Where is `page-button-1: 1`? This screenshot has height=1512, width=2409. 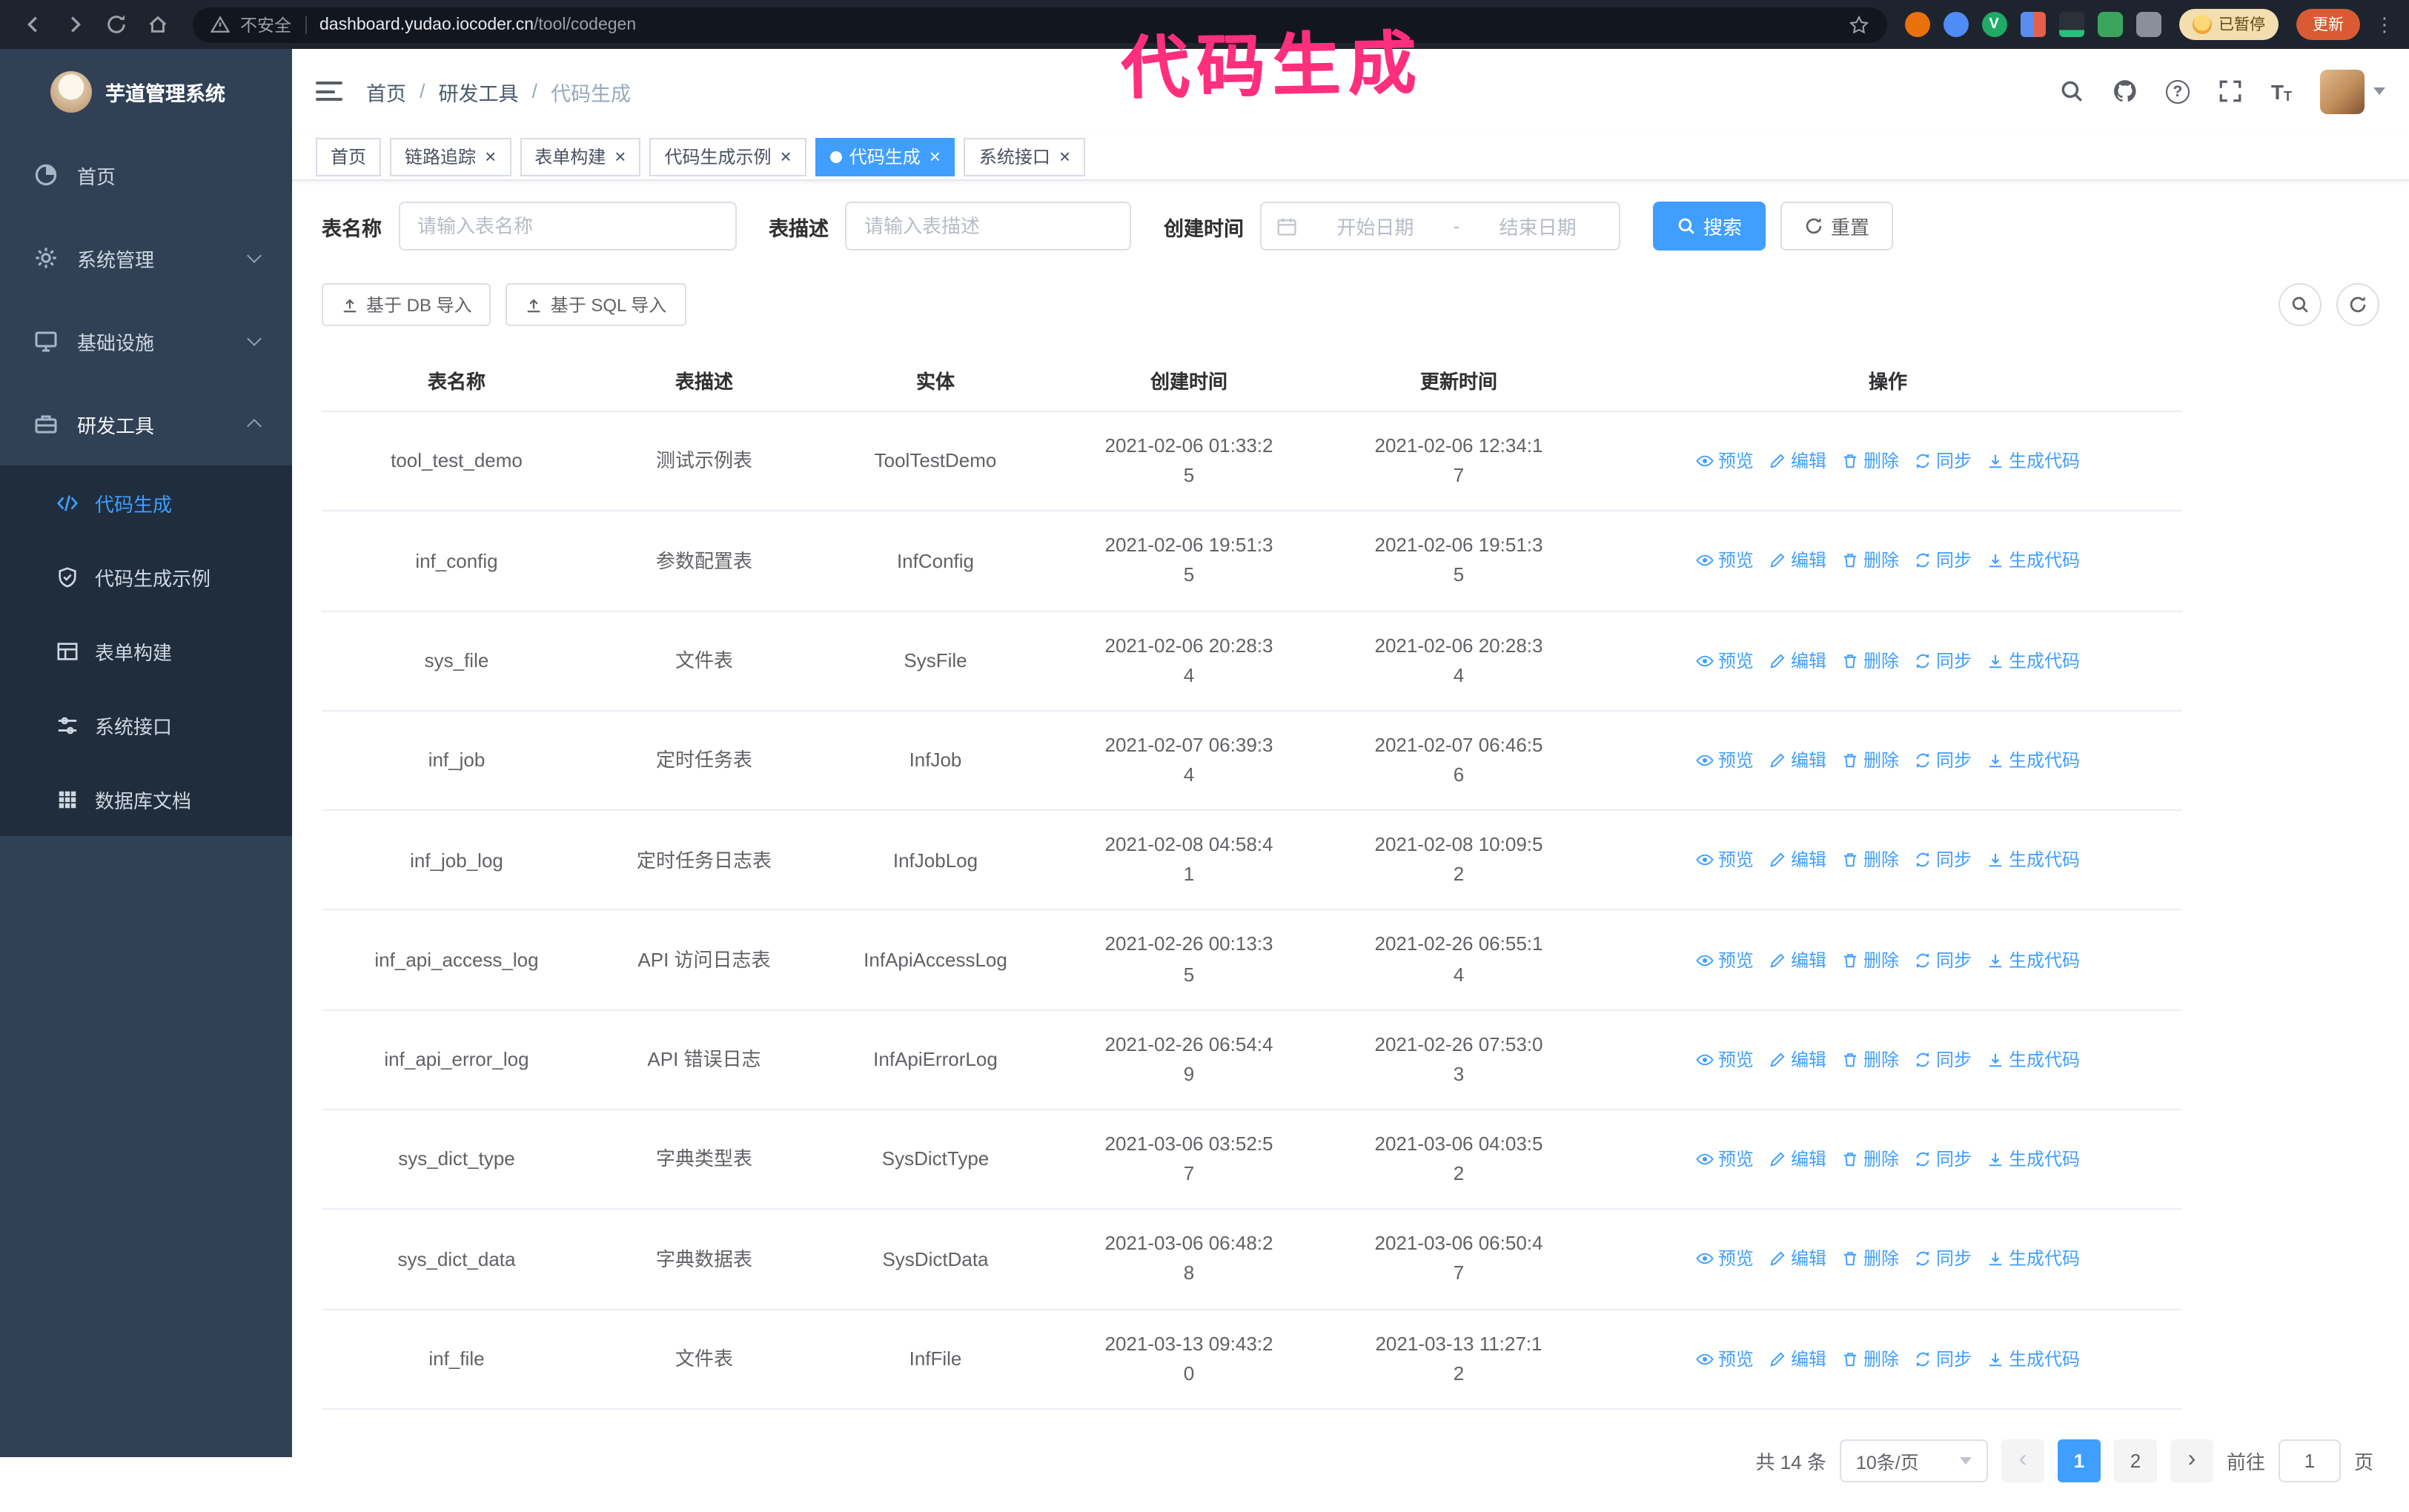 page-button-1: 1 is located at coordinates (2079, 1461).